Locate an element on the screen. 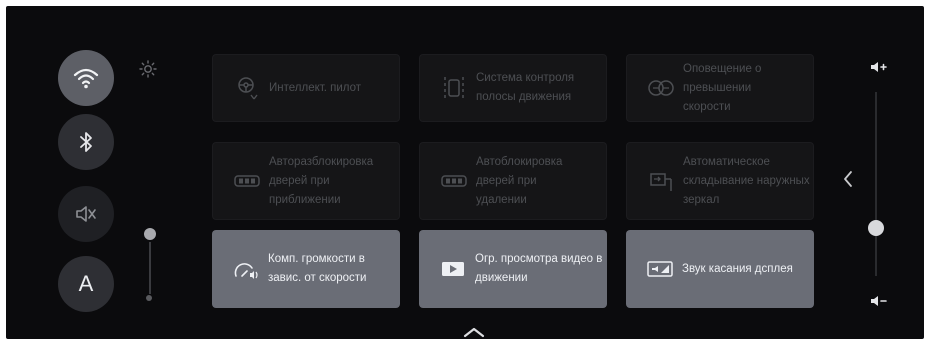  card-intellect-pilot: Интеллект. пилот is located at coordinates (306, 88).